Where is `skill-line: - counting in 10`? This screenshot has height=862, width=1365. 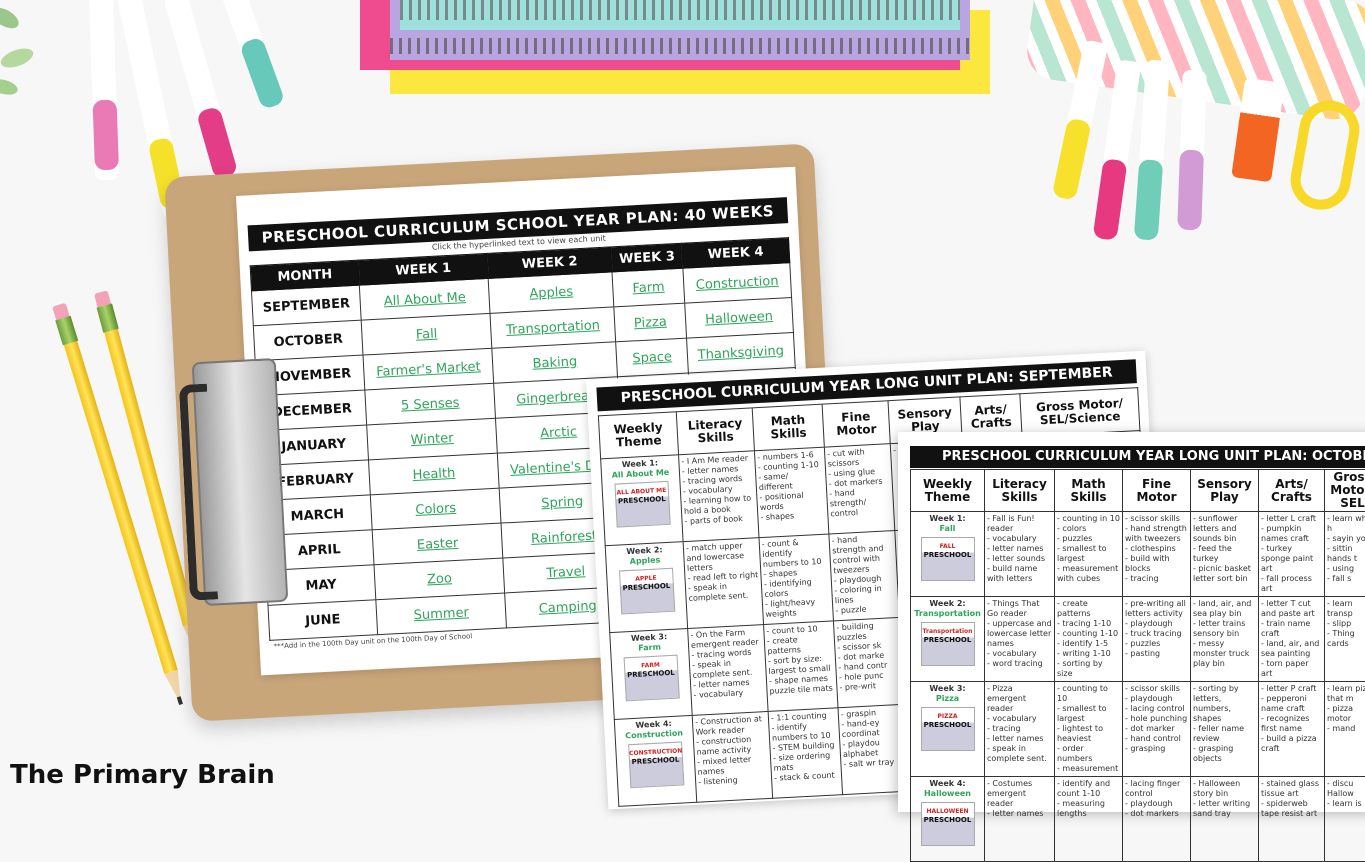 skill-line: - counting in 10 is located at coordinates (1088, 519).